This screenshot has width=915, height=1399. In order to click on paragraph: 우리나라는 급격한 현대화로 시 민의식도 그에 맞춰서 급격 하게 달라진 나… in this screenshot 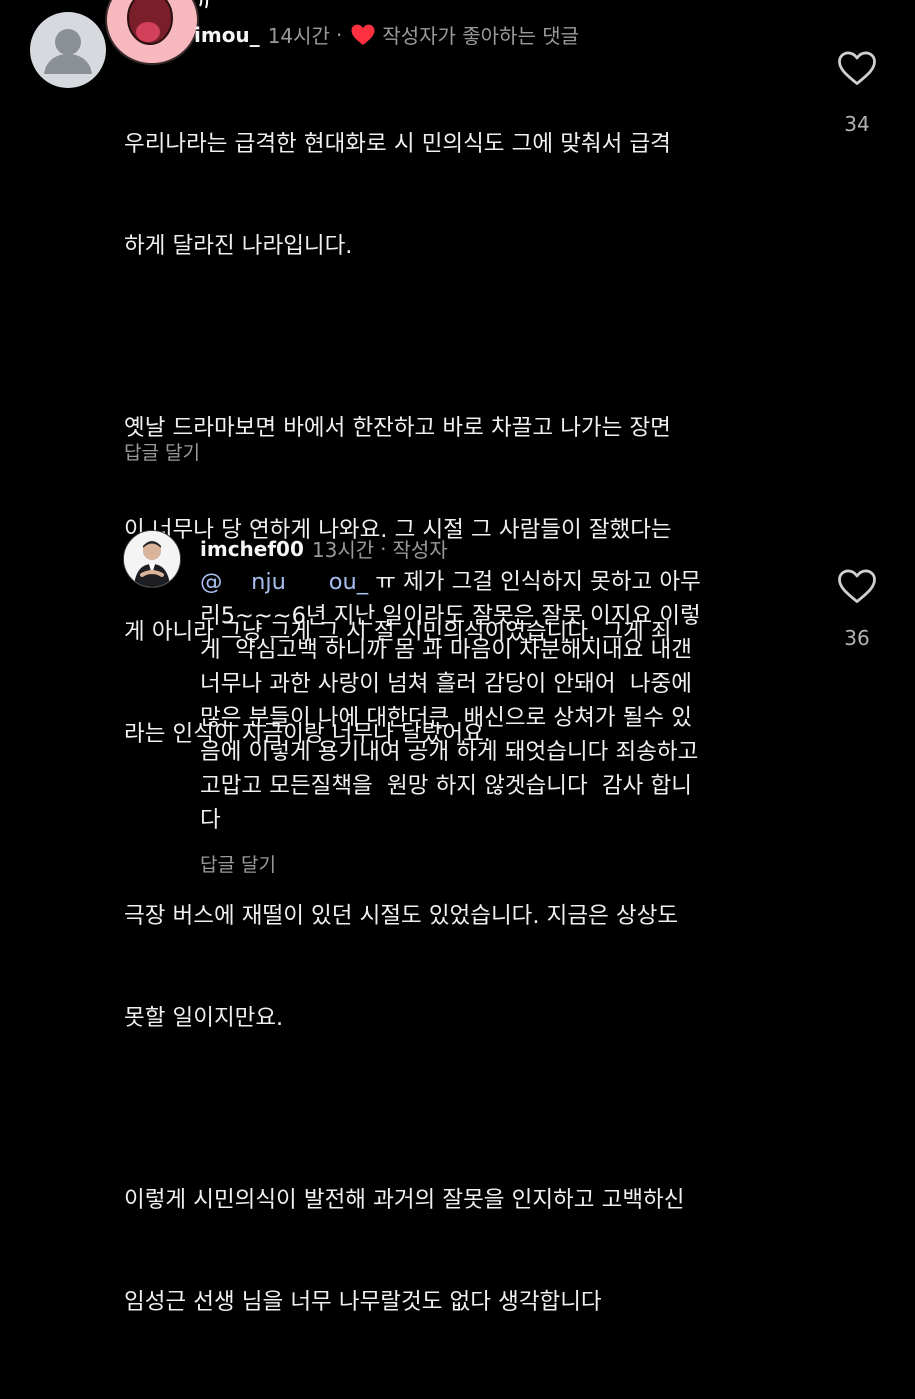, I will do `click(464, 195)`.